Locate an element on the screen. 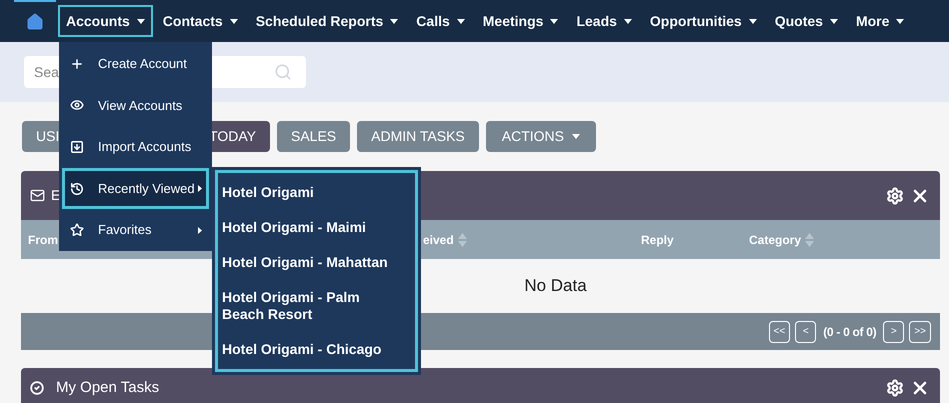 The width and height of the screenshot is (949, 403). nav-item: Scheduled Reports is located at coordinates (327, 21).